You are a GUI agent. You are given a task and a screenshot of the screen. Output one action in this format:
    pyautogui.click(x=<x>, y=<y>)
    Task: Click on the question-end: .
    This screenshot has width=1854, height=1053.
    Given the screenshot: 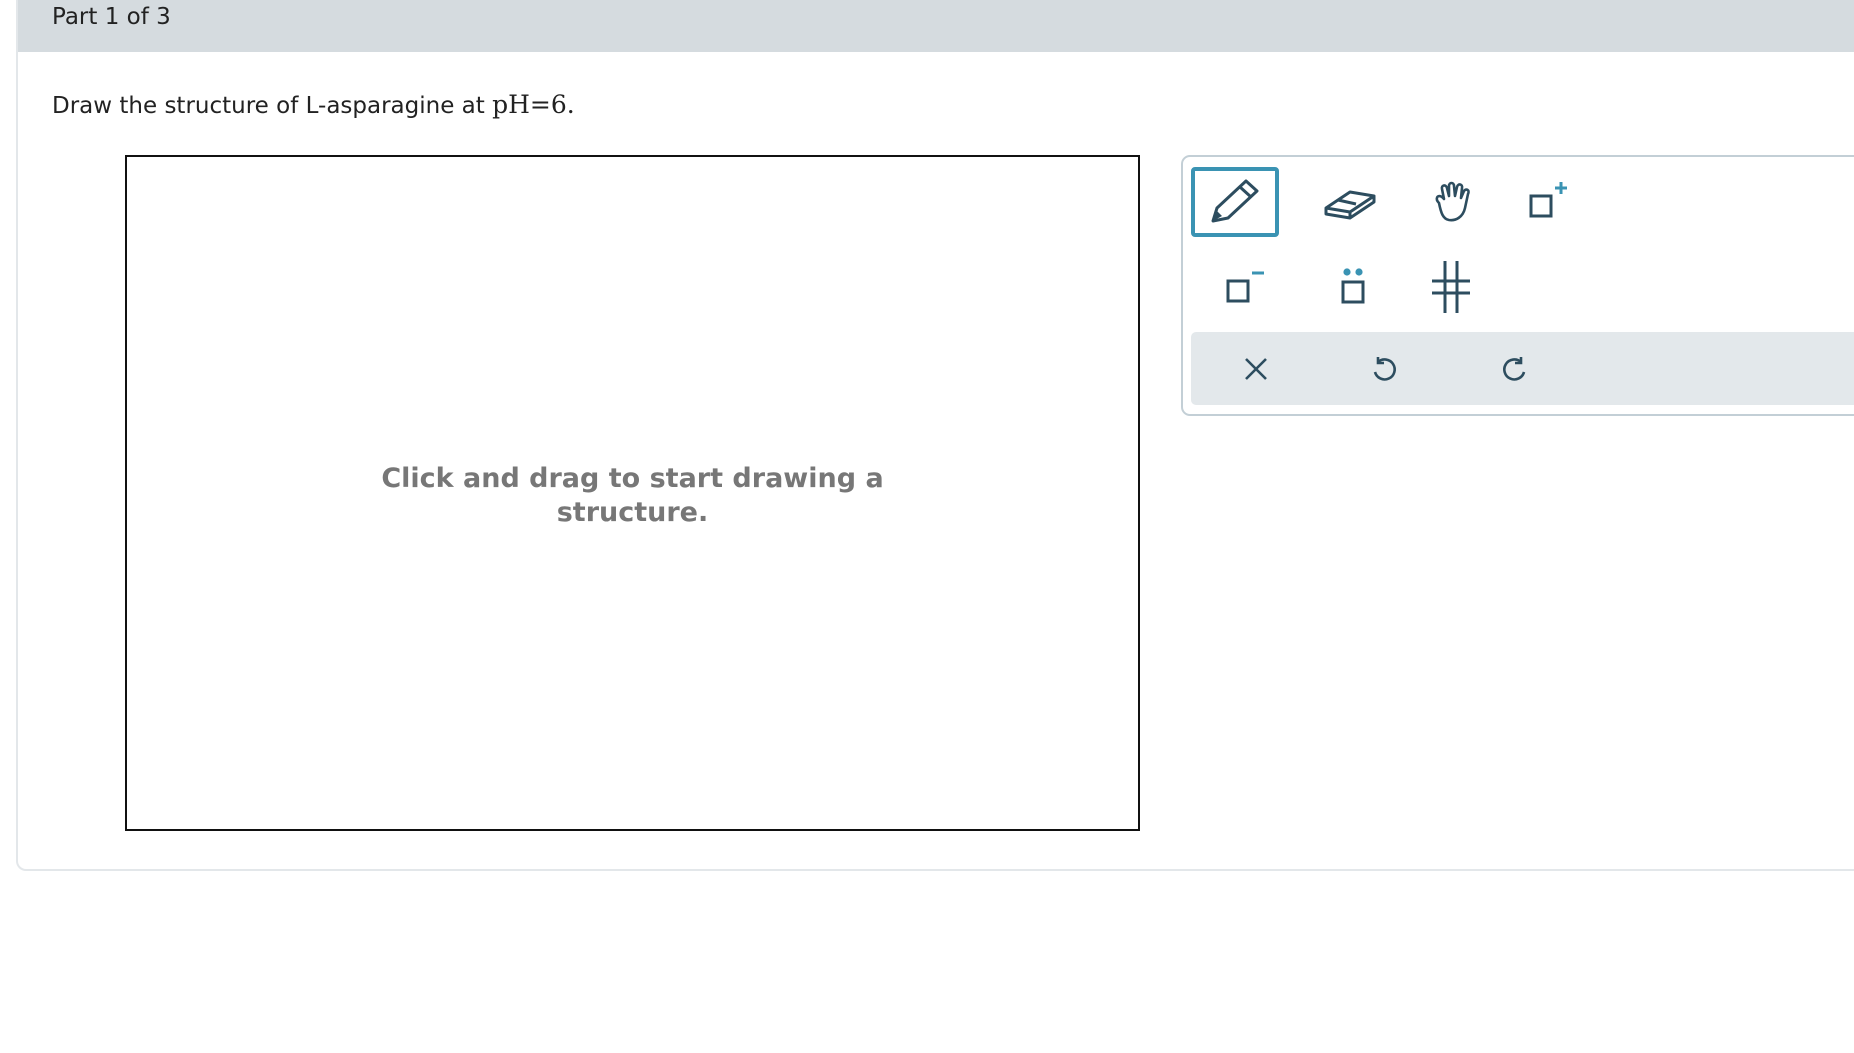 What is the action you would take?
    pyautogui.click(x=570, y=104)
    